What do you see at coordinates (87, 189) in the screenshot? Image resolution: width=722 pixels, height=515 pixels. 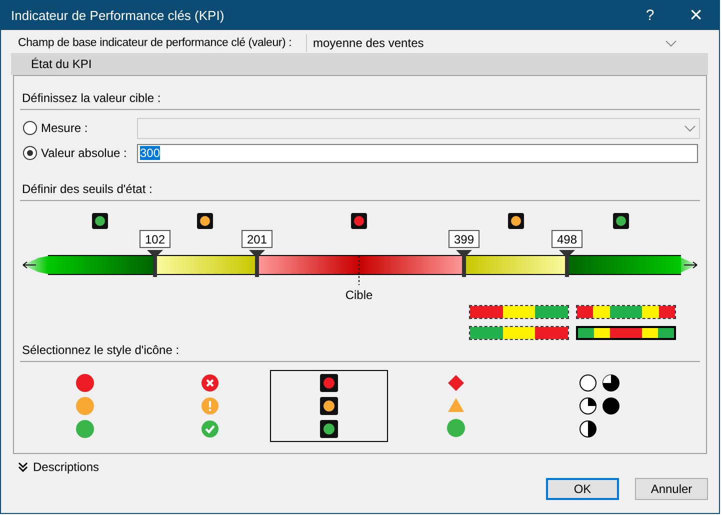 I see `section-heading: Définir des seuils d'état :` at bounding box center [87, 189].